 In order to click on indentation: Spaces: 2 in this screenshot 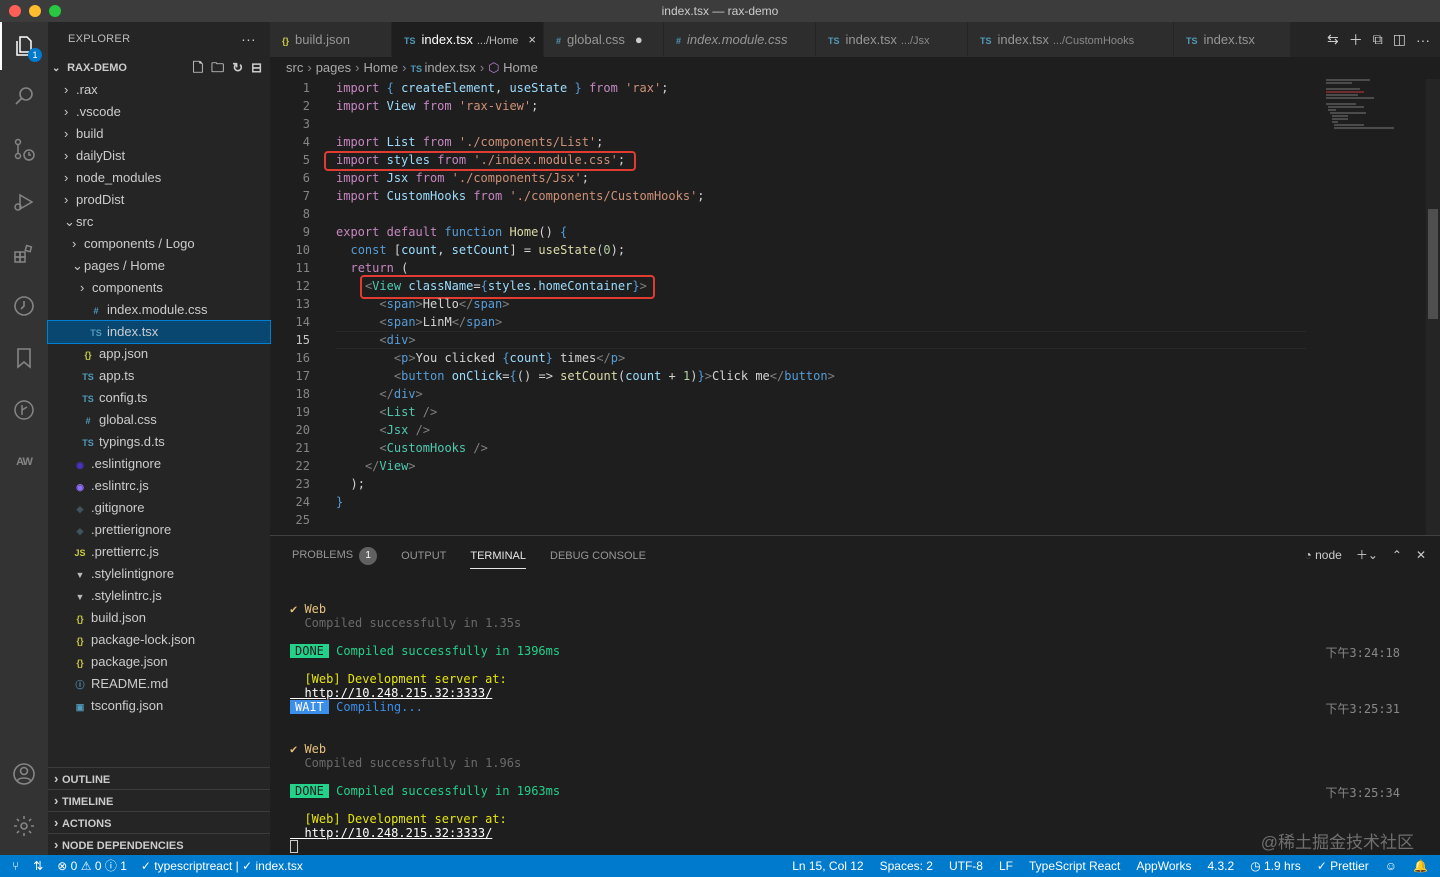, I will do `click(906, 866)`.